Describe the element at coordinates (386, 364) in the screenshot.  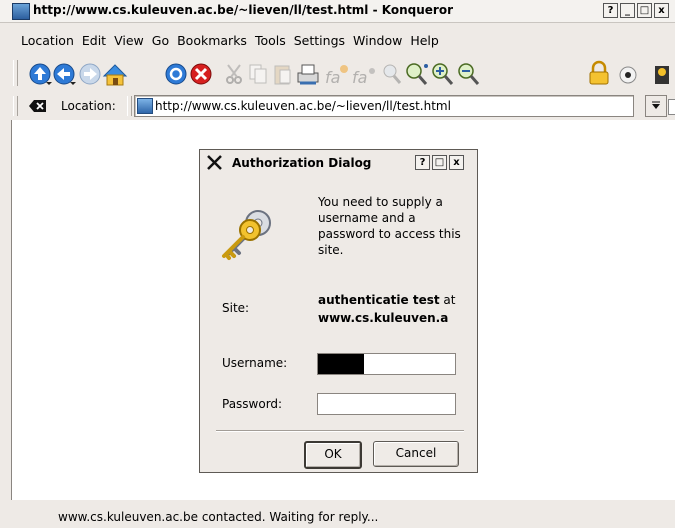
I see `username-field` at that location.